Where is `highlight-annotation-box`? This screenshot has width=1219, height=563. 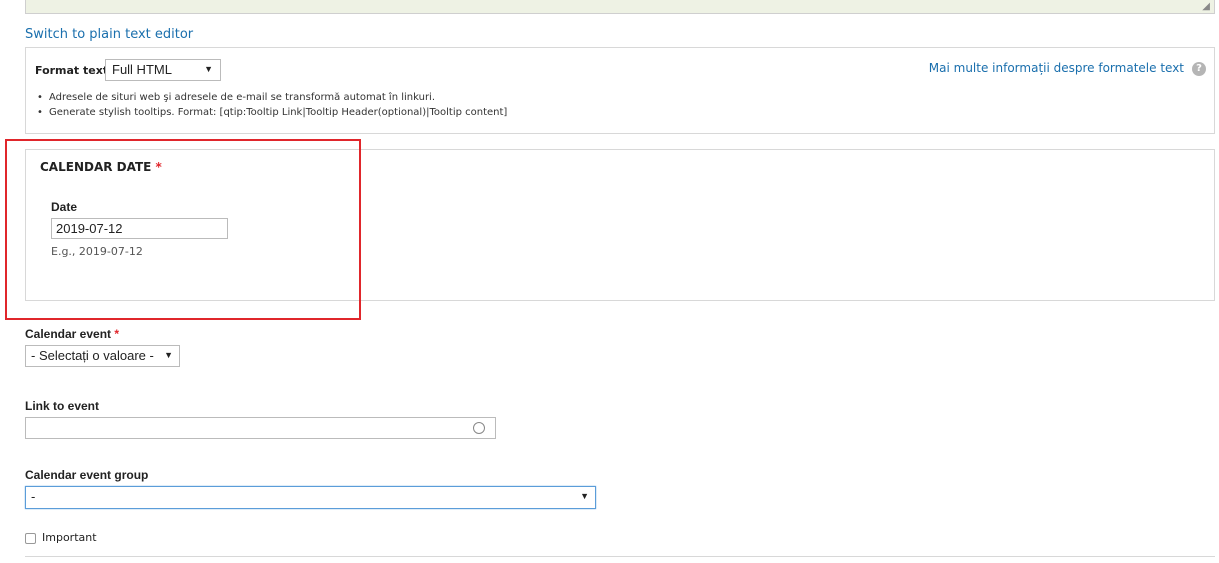
highlight-annotation-box is located at coordinates (183, 229).